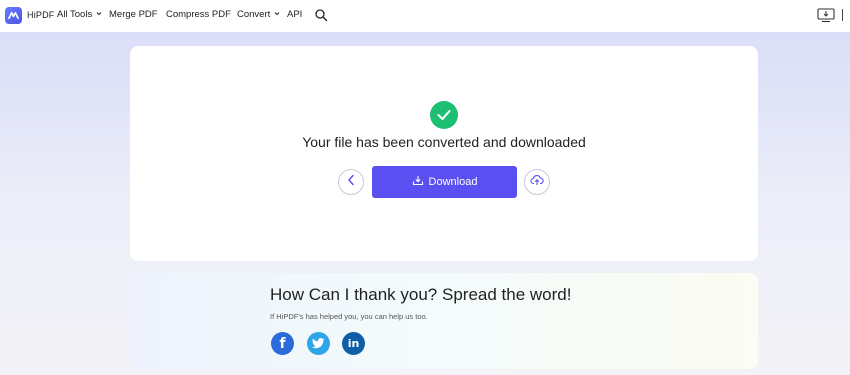 Image resolution: width=850 pixels, height=375 pixels. I want to click on facebook-glyph: f, so click(282, 343).